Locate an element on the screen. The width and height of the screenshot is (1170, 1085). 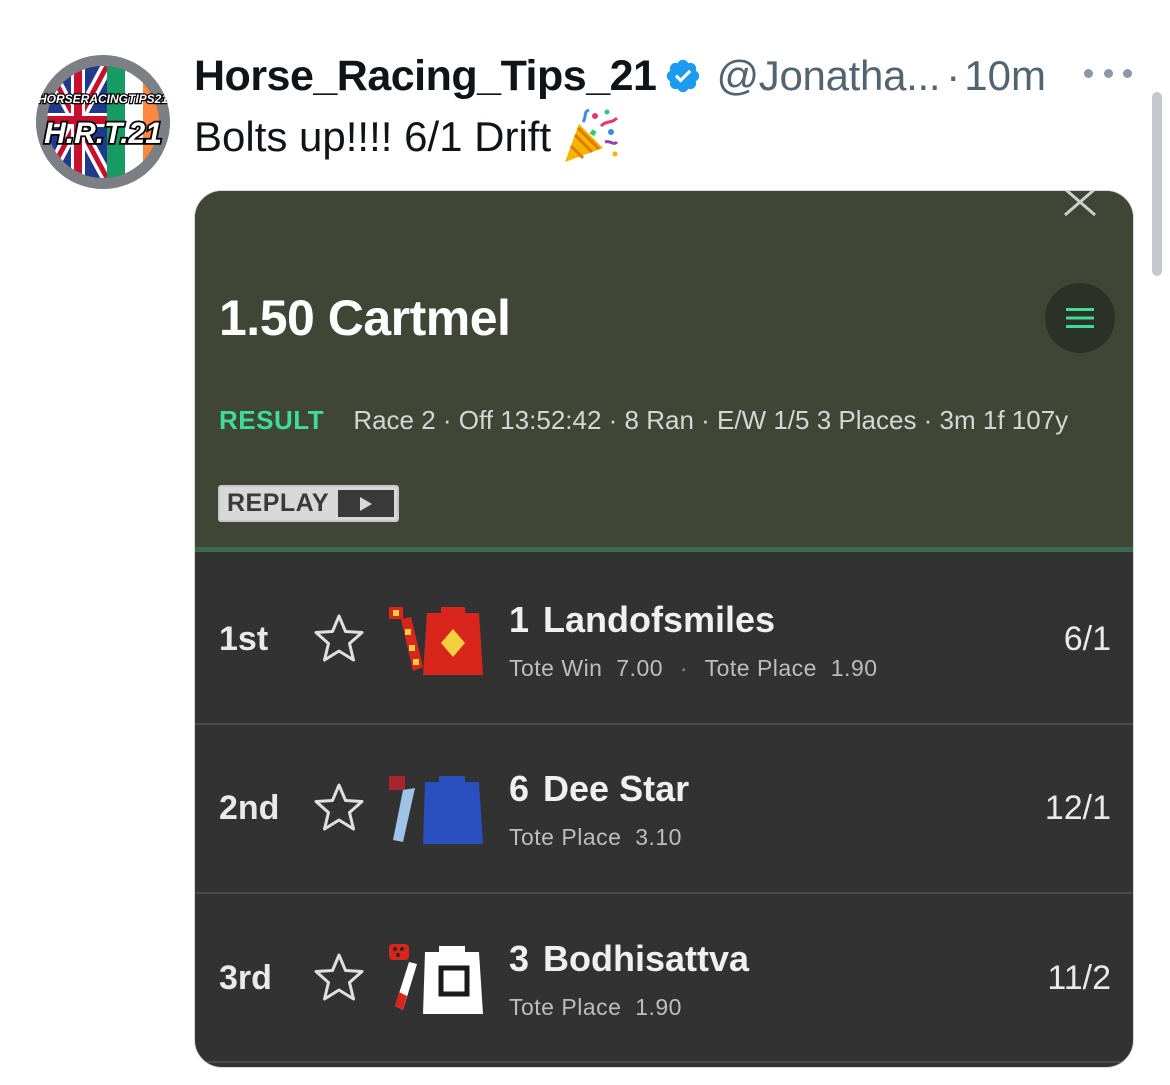
horse-name: Landofsmiles is located at coordinates (659, 619).